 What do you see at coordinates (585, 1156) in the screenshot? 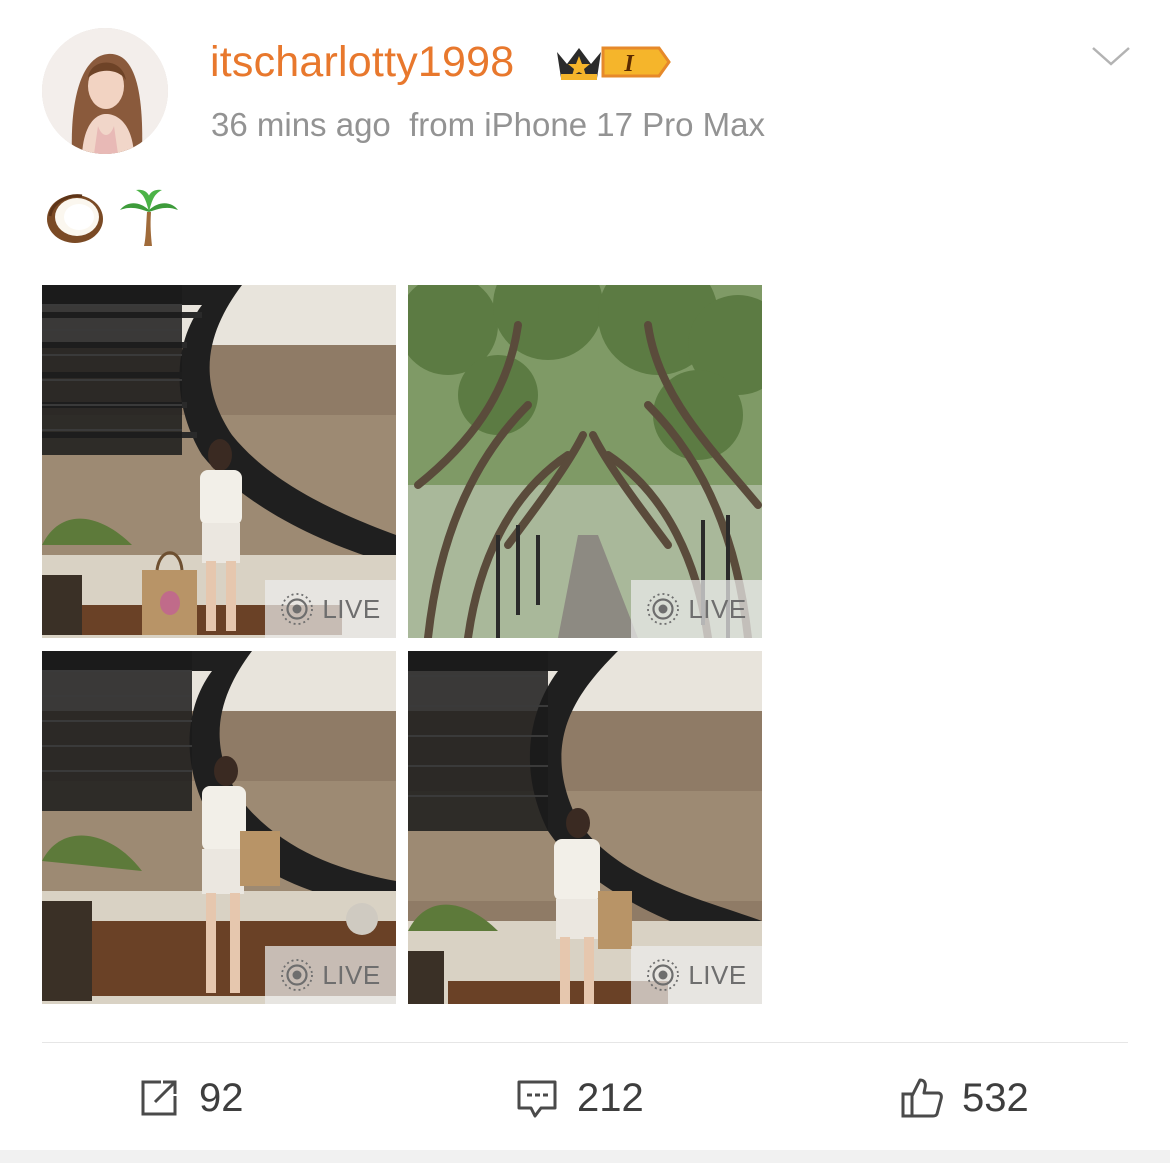
I see `feed-separator` at bounding box center [585, 1156].